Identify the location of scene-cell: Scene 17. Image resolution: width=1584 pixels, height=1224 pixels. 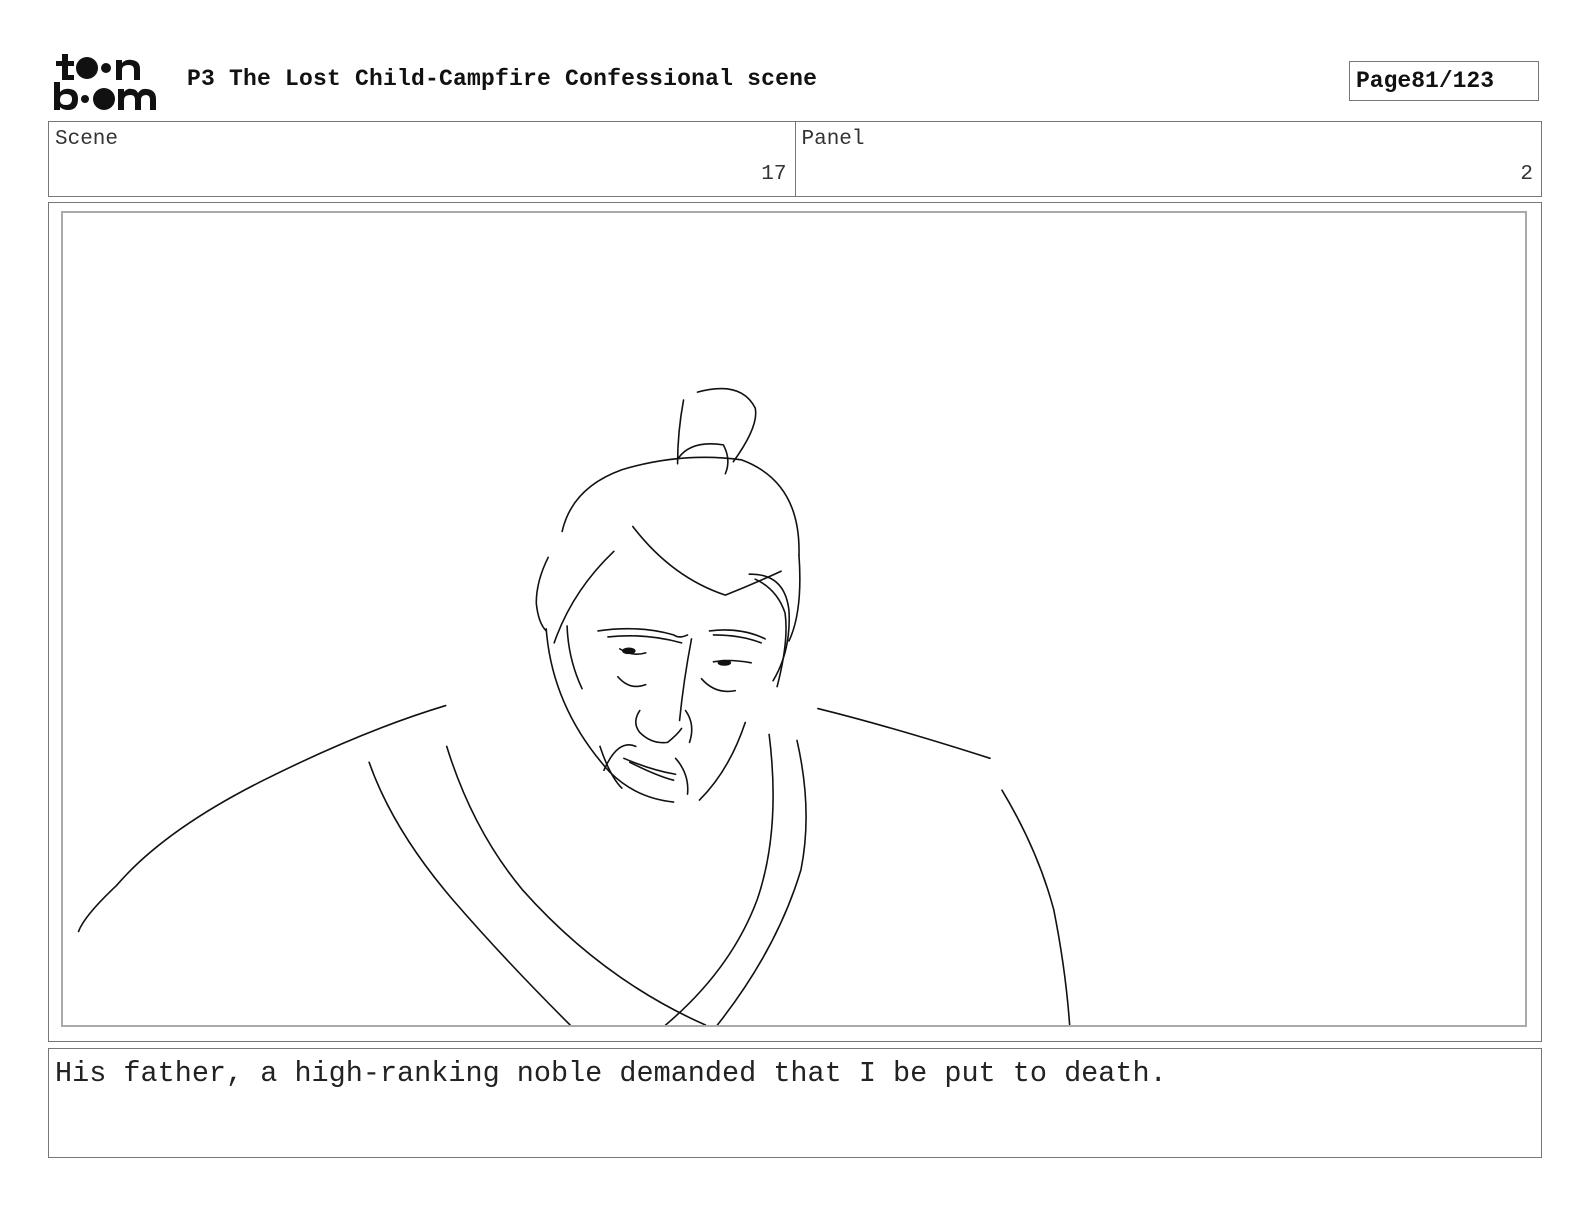
(422, 159).